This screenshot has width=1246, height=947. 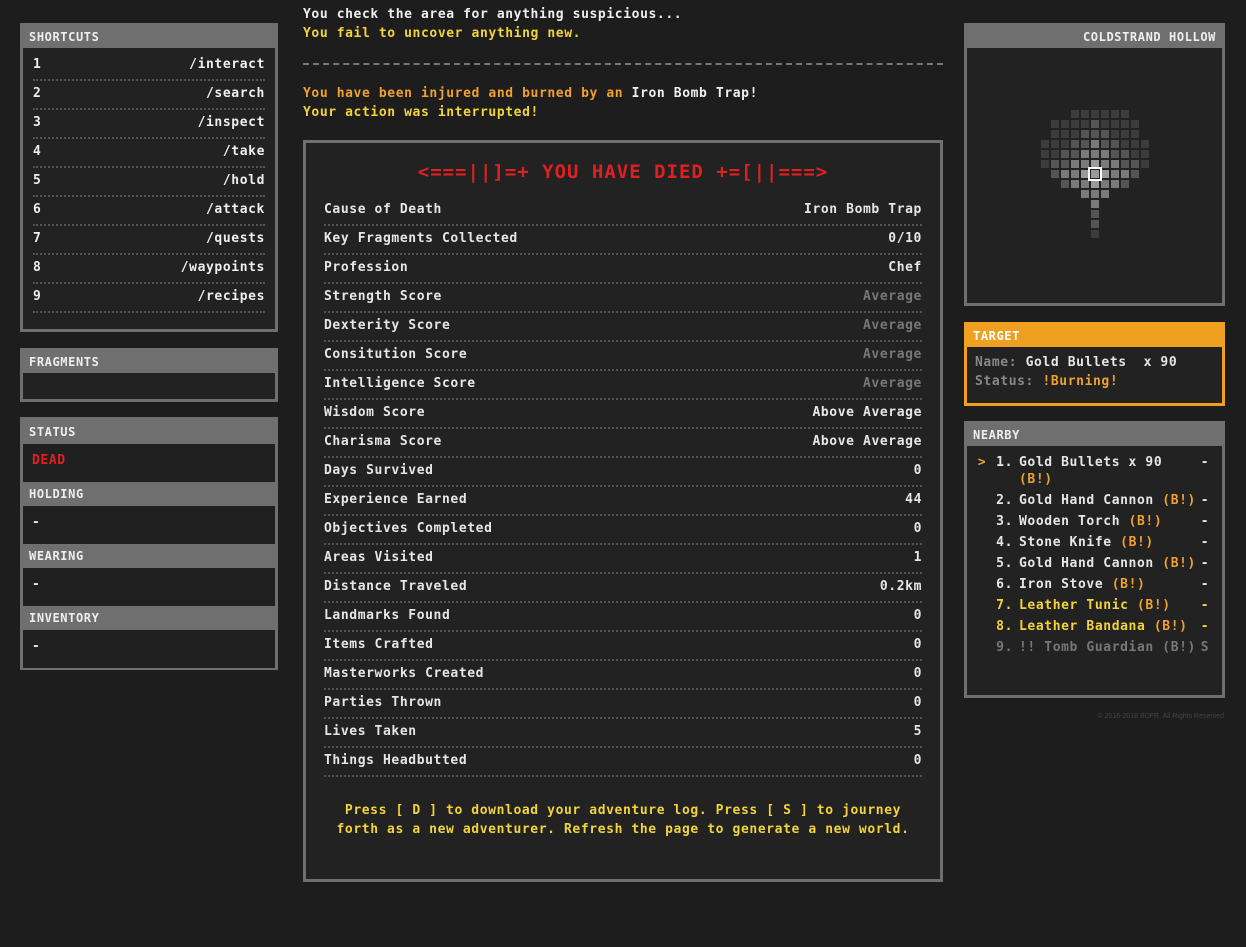 What do you see at coordinates (1094, 471) in the screenshot?
I see `nearby-item: >1. Gold Bullets x 90 (B!) -` at bounding box center [1094, 471].